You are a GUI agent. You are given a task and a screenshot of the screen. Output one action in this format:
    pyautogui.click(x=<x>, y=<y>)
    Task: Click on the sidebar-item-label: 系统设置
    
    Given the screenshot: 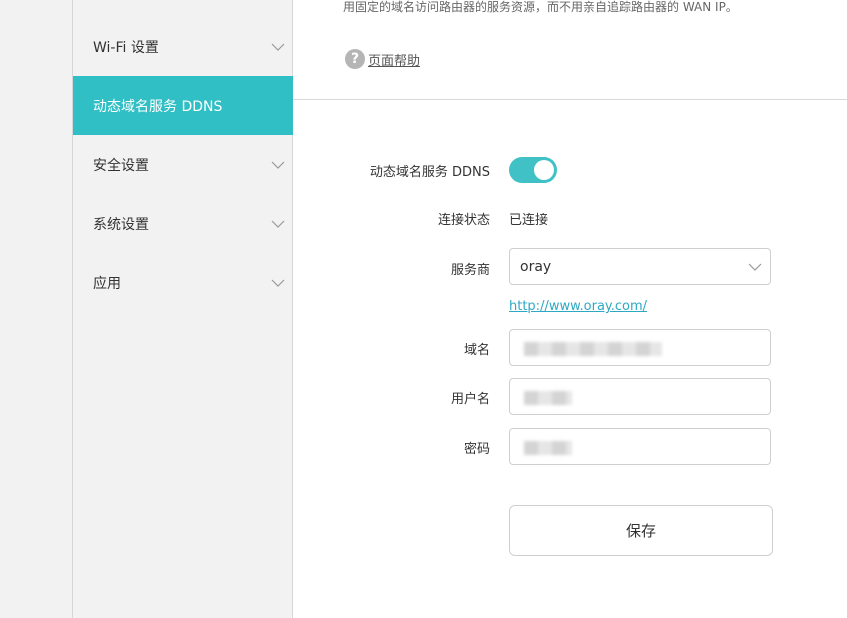 What is the action you would take?
    pyautogui.click(x=121, y=224)
    